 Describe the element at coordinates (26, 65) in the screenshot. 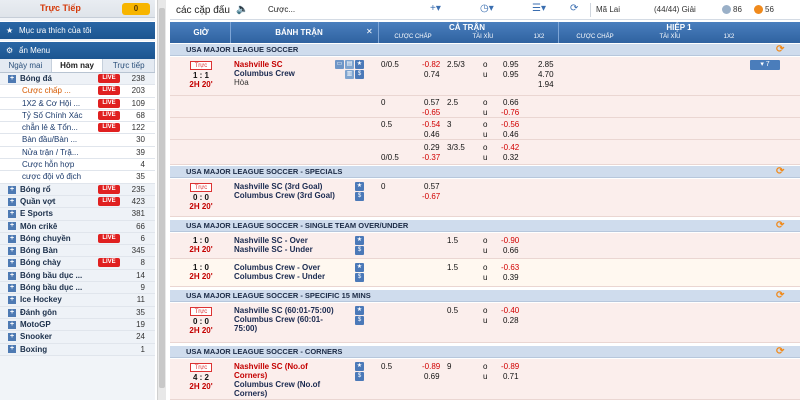

I see `tab-tomorrow: Ngày mai` at that location.